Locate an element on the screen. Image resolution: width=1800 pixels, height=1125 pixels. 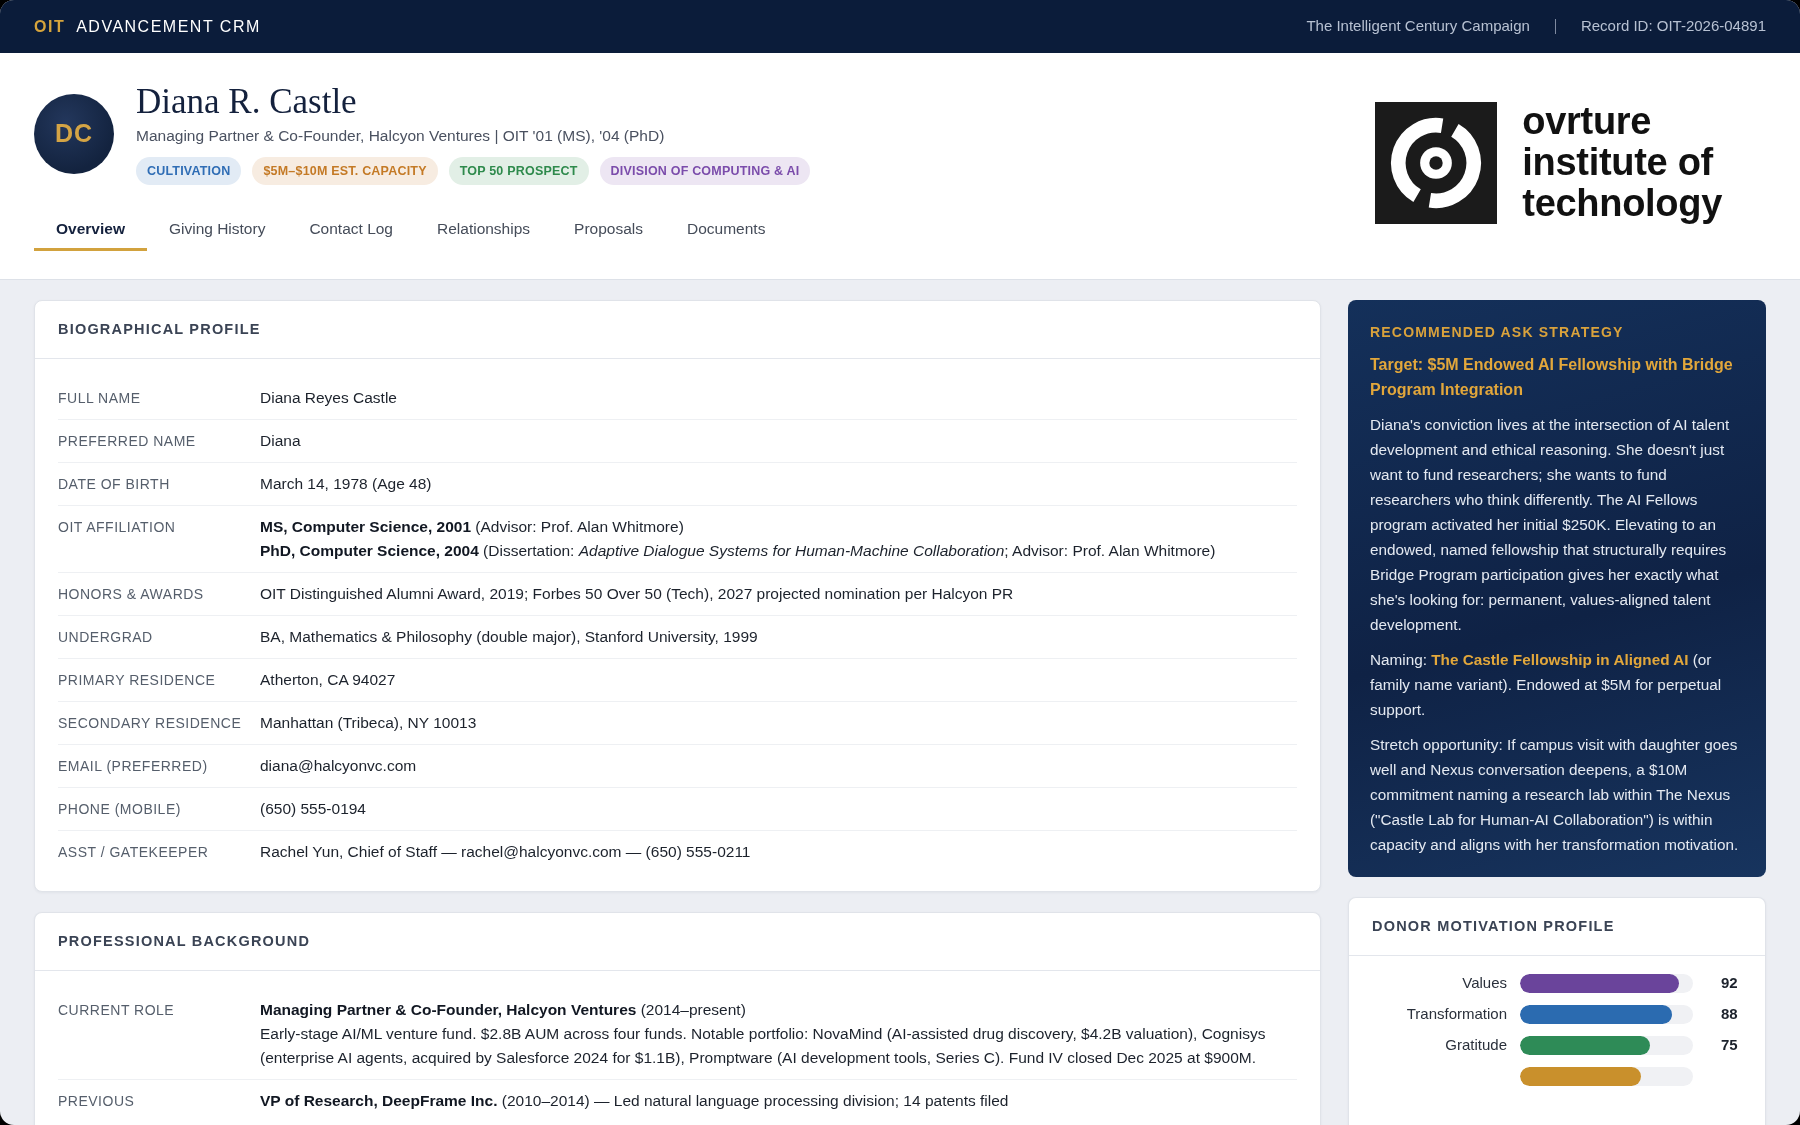
section-title: DONOR MOTIVATION PROFILE is located at coordinates (1493, 926).